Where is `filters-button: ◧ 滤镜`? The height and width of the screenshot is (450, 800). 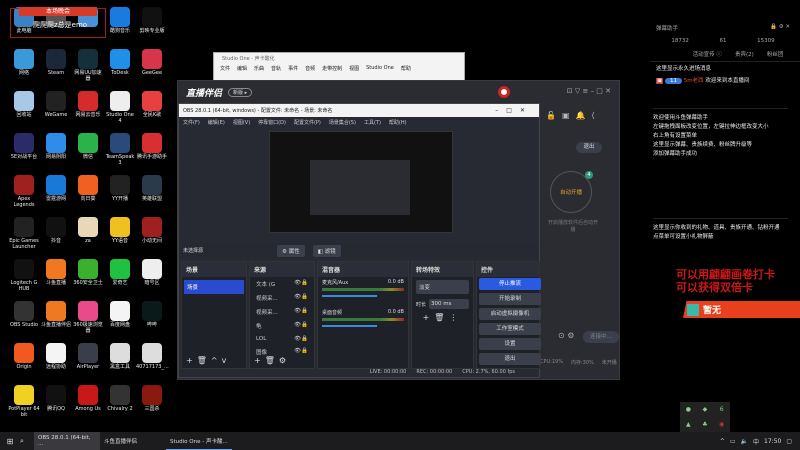
filters-button: ◧ 滤镜 is located at coordinates (326, 250).